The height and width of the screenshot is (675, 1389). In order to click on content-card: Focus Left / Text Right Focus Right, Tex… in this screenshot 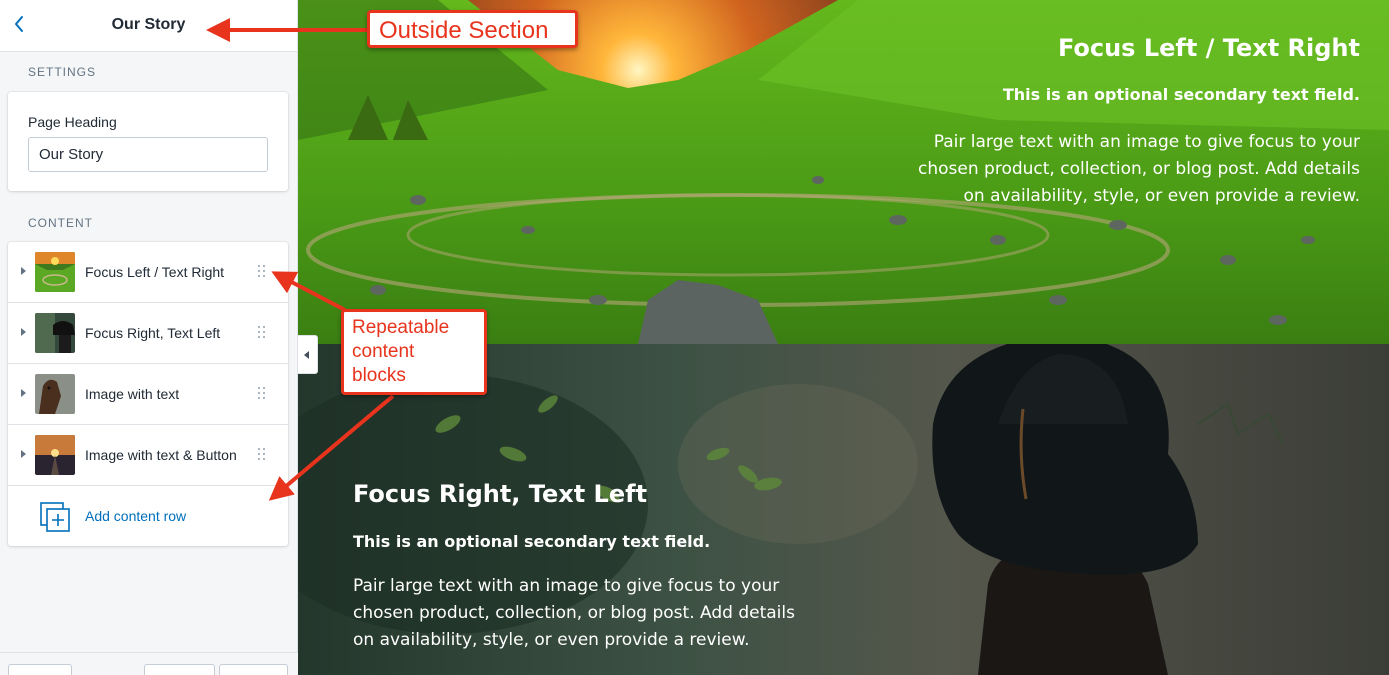, I will do `click(148, 394)`.